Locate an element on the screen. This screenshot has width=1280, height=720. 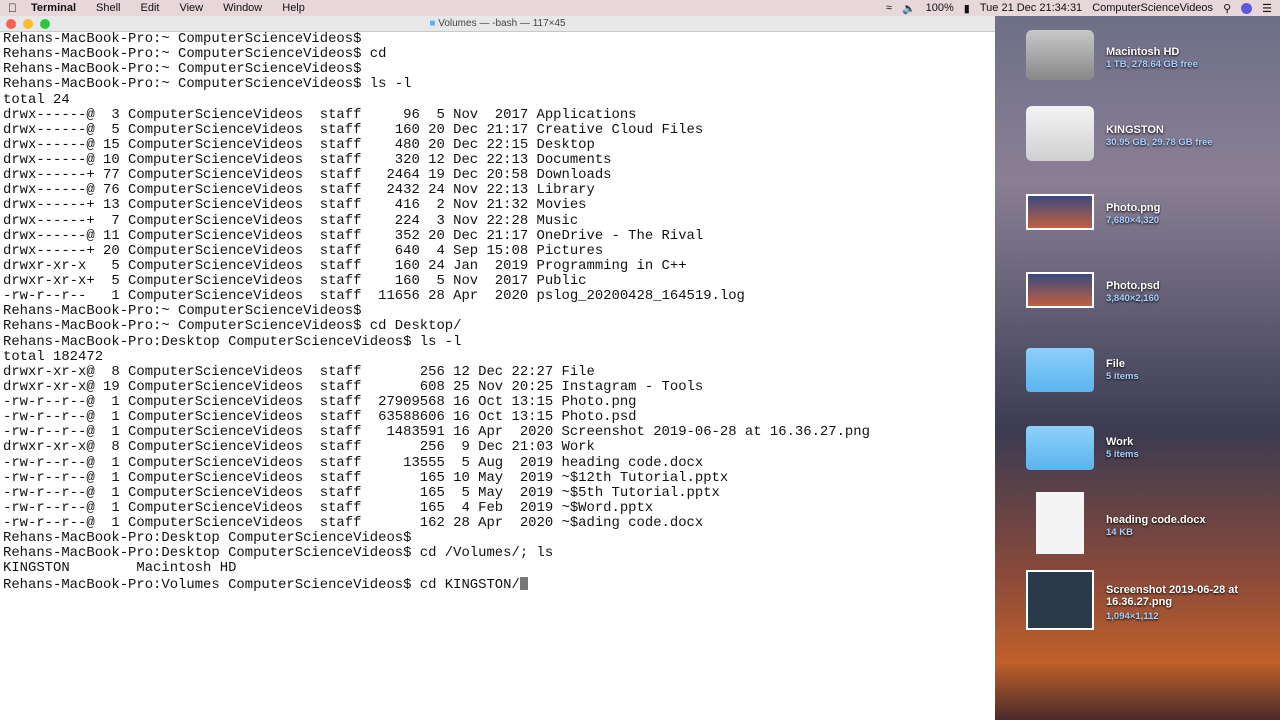
desktop-item: heading code.docx 14 KB is located at coordinates (1140, 525).